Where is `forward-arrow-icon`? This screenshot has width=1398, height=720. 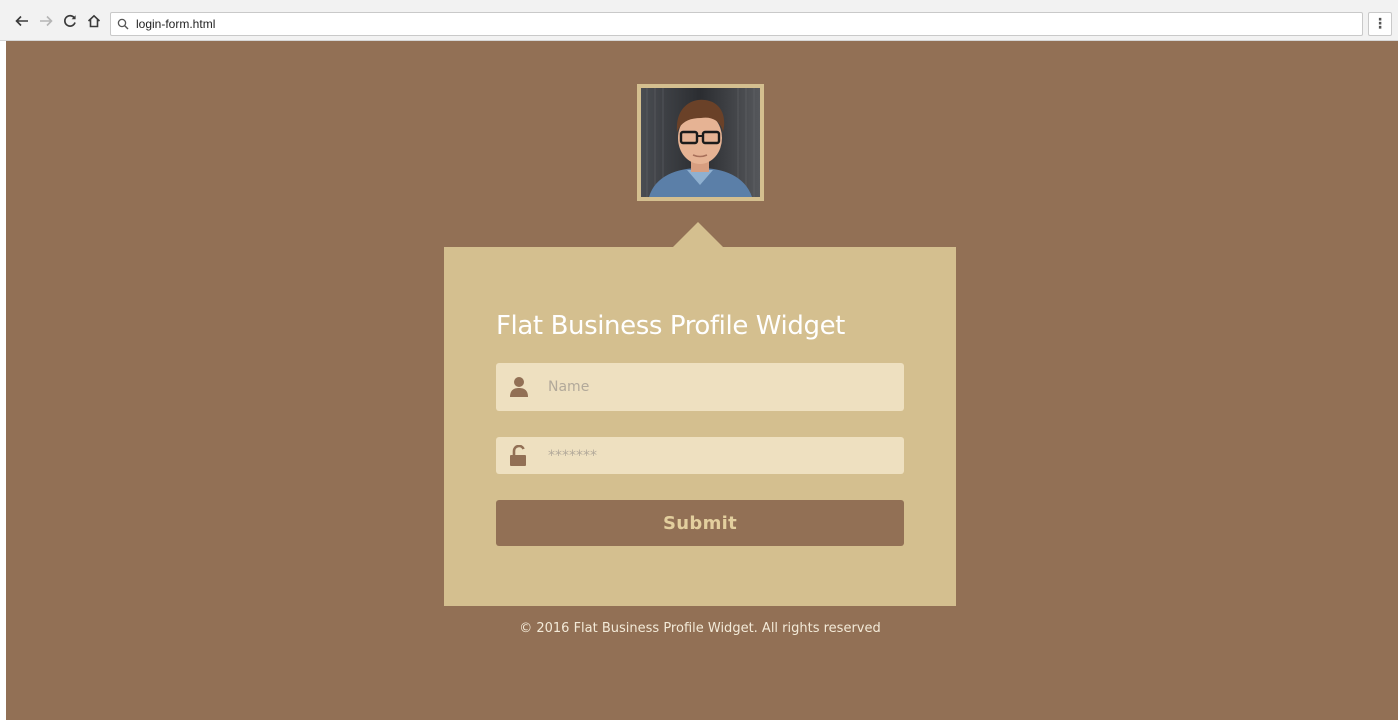
forward-arrow-icon is located at coordinates (46, 21).